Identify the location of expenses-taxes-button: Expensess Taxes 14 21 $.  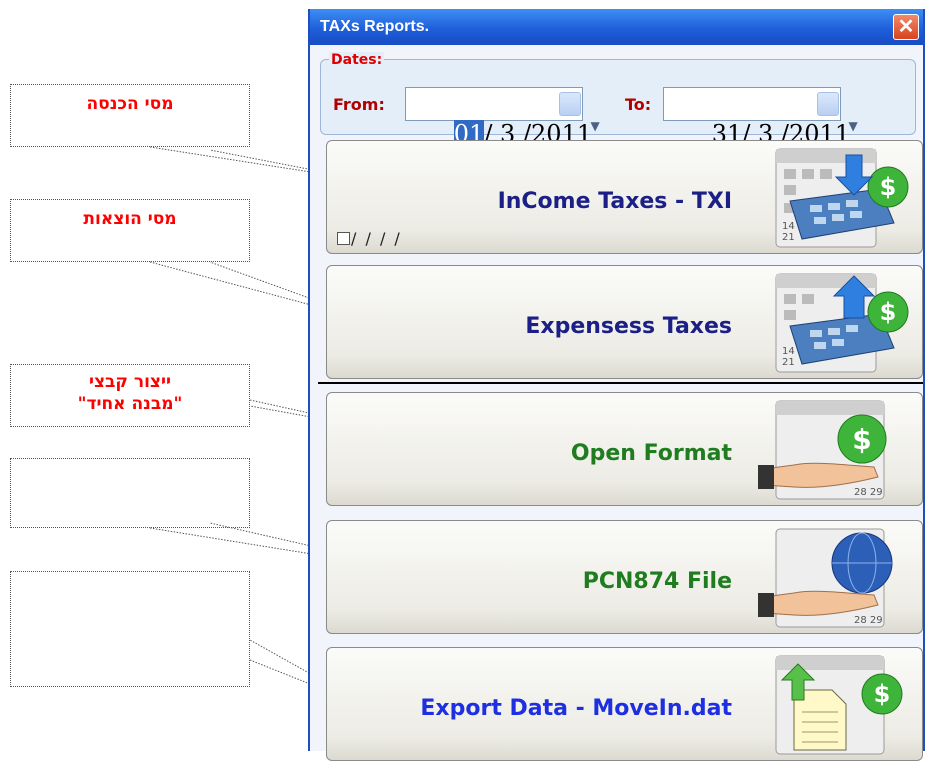
(624, 322).